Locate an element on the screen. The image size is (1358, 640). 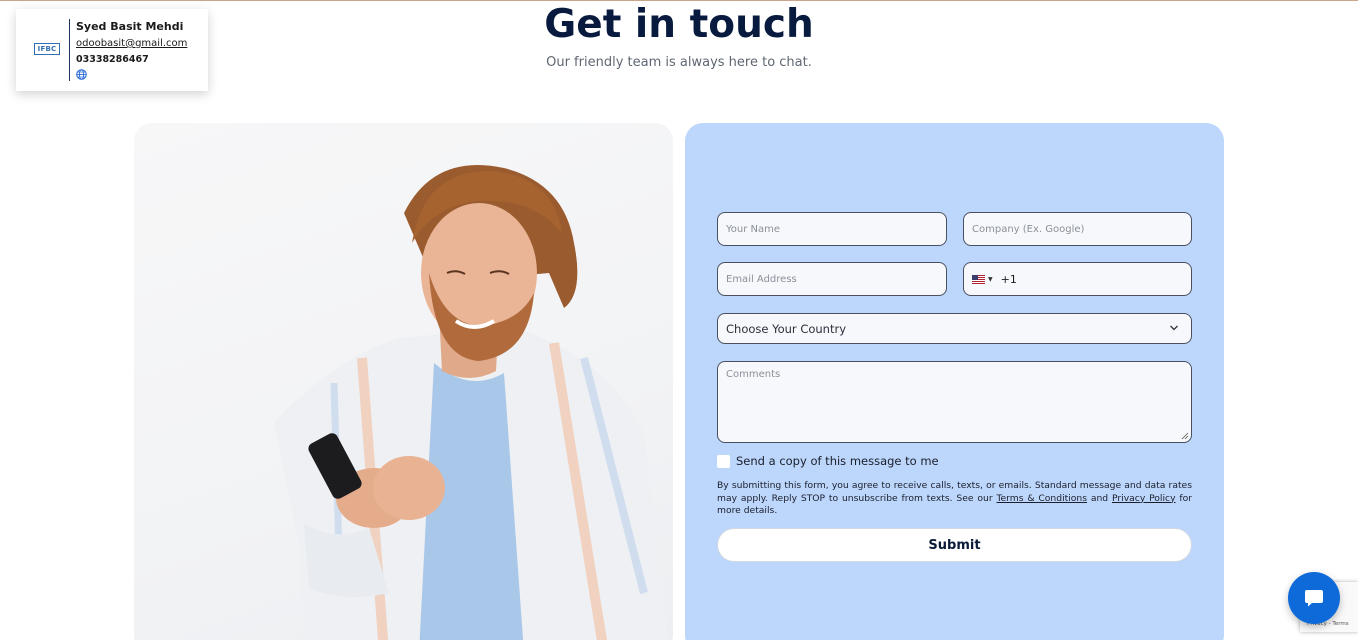
chat-button is located at coordinates (1314, 598).